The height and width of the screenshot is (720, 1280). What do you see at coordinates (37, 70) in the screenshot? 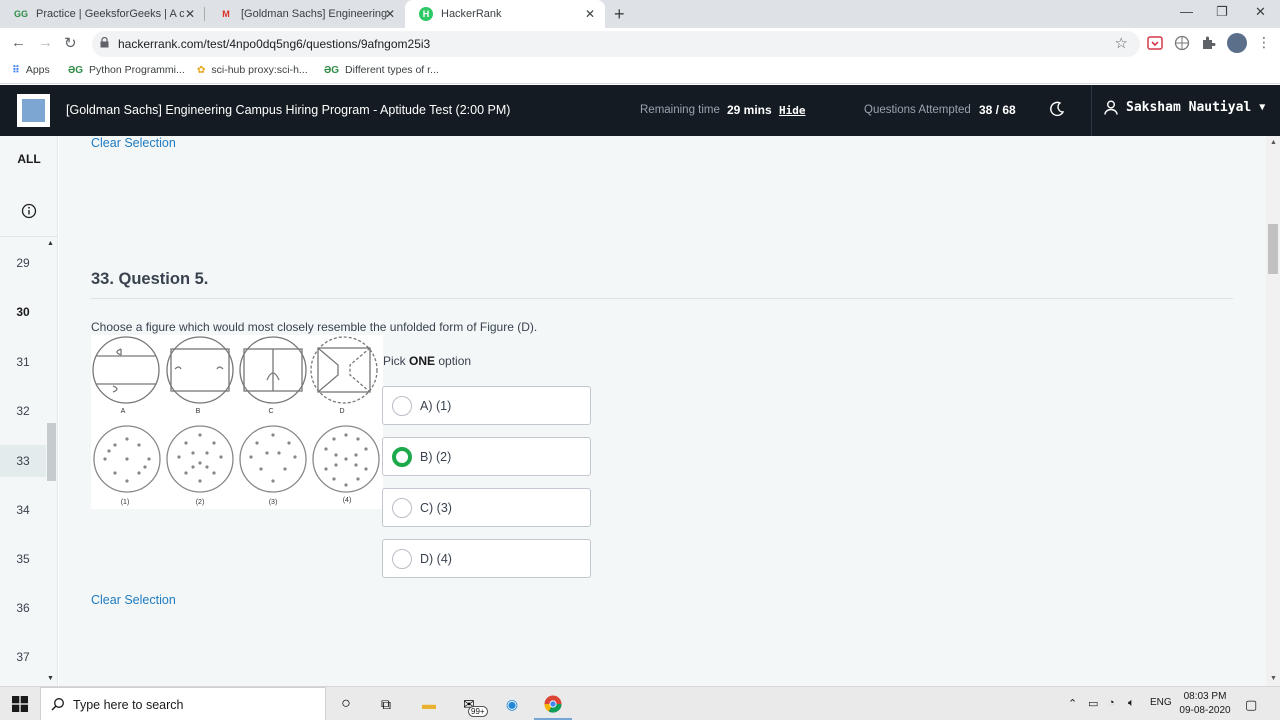
I see `bookmark-label: Apps` at bounding box center [37, 70].